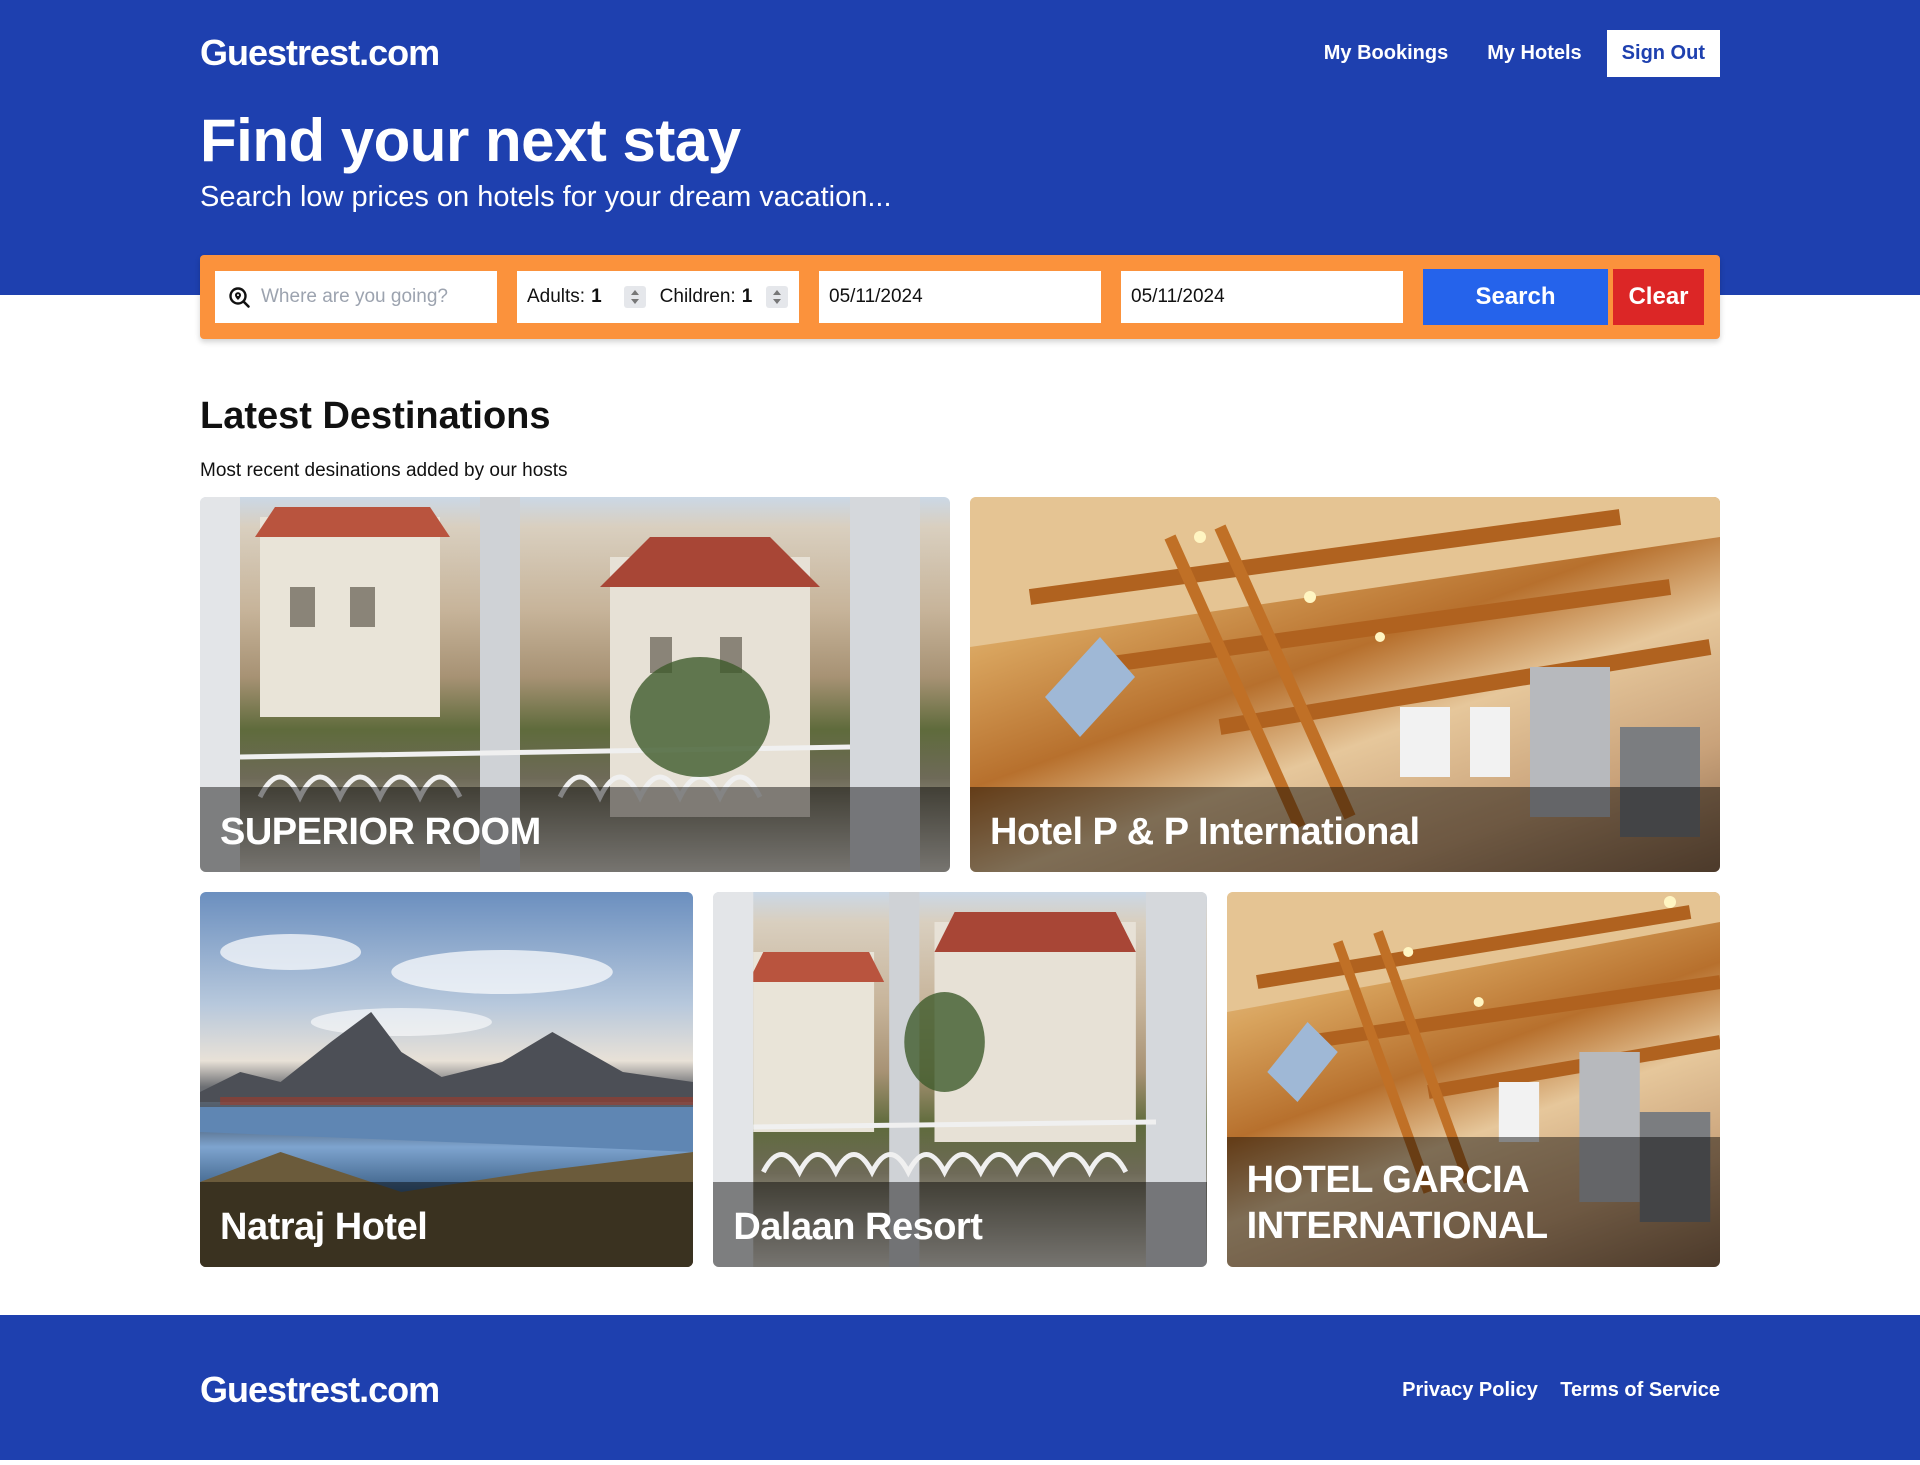 This screenshot has height=1465, width=1920. What do you see at coordinates (575, 684) in the screenshot?
I see `hotel-card: SUPERIOR ROOM` at bounding box center [575, 684].